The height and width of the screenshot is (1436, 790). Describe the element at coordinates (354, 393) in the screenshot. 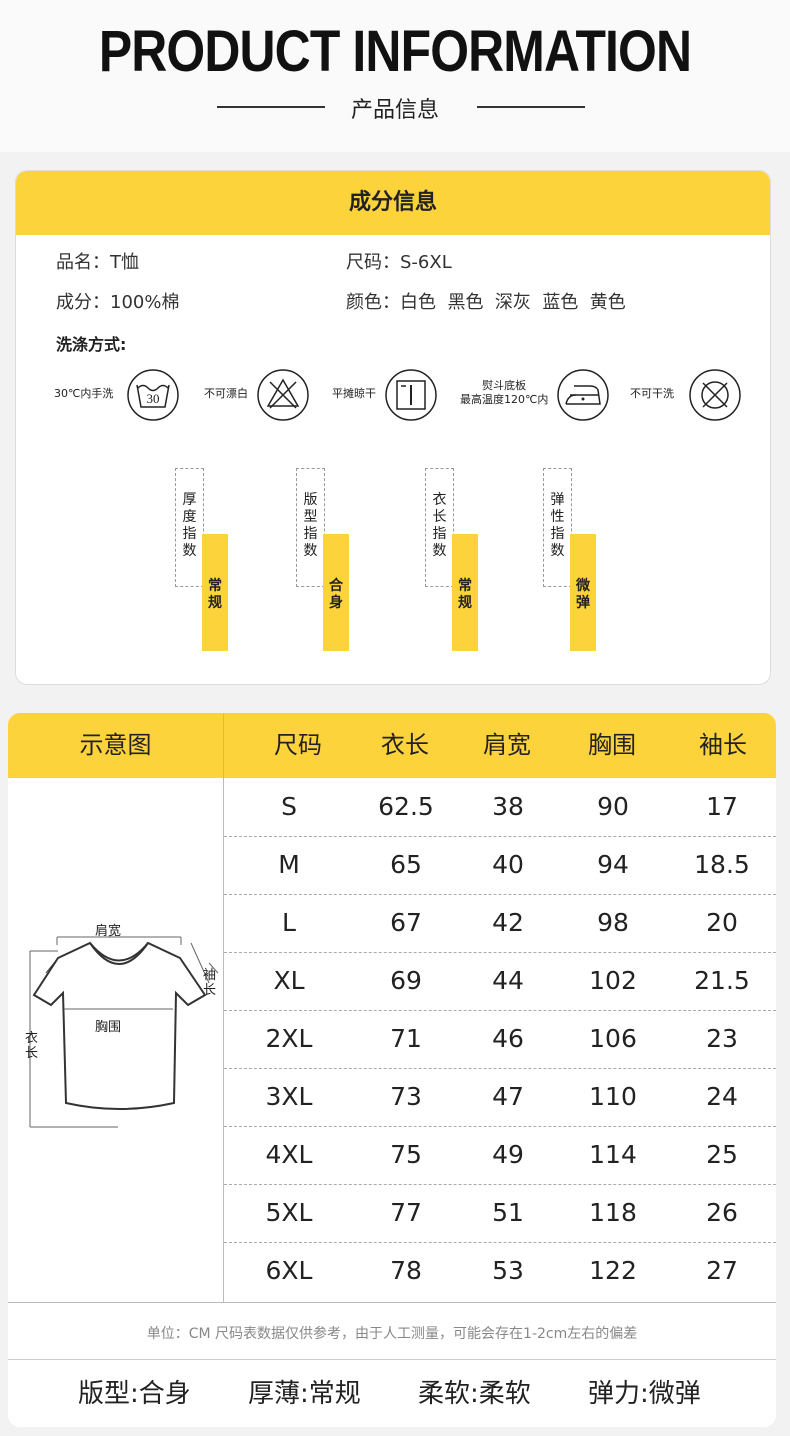

I see `wash-label-dry-flat: 平摊晾干` at that location.